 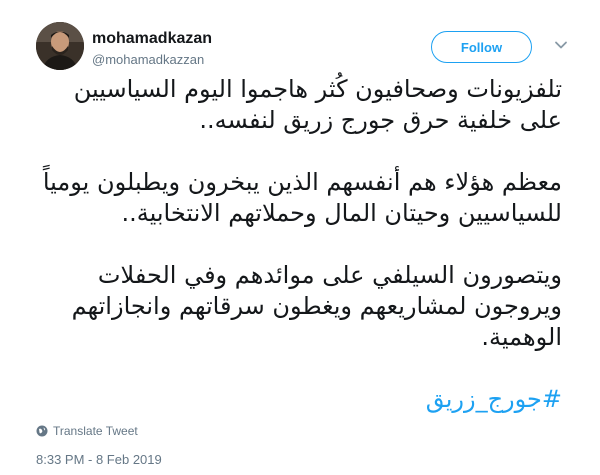 I want to click on author-display-name: mohamadkazan, so click(x=152, y=39).